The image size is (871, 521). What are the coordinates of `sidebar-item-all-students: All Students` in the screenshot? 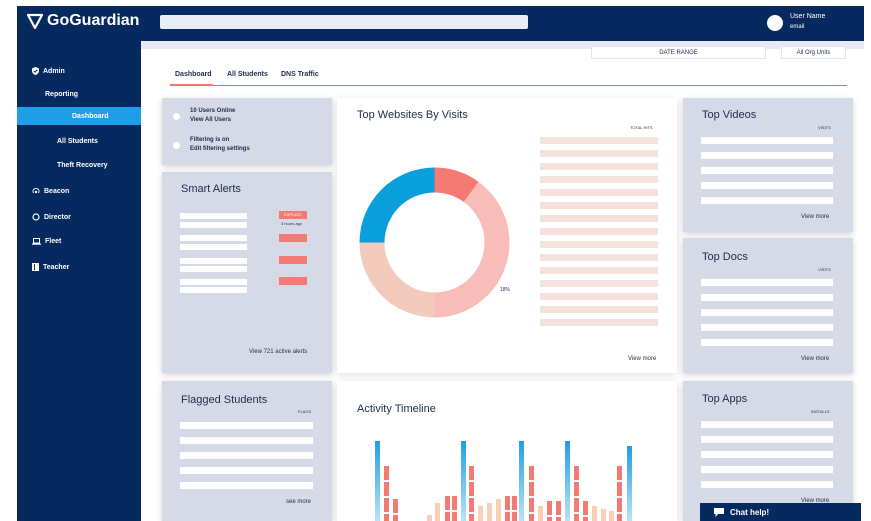 It's located at (77, 141).